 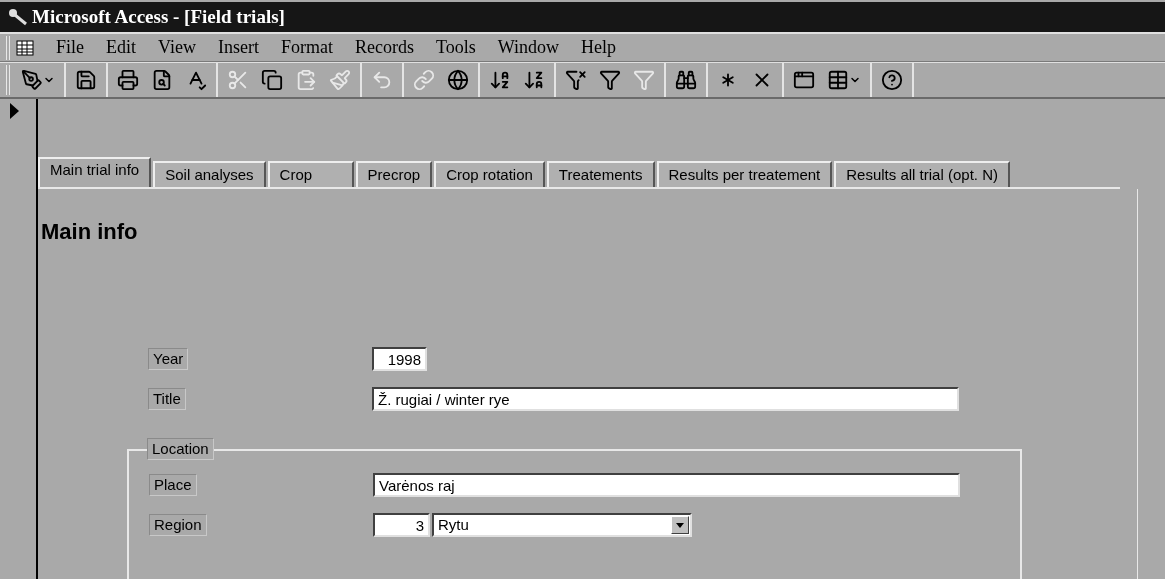 I want to click on dropdown-button, so click(x=680, y=525).